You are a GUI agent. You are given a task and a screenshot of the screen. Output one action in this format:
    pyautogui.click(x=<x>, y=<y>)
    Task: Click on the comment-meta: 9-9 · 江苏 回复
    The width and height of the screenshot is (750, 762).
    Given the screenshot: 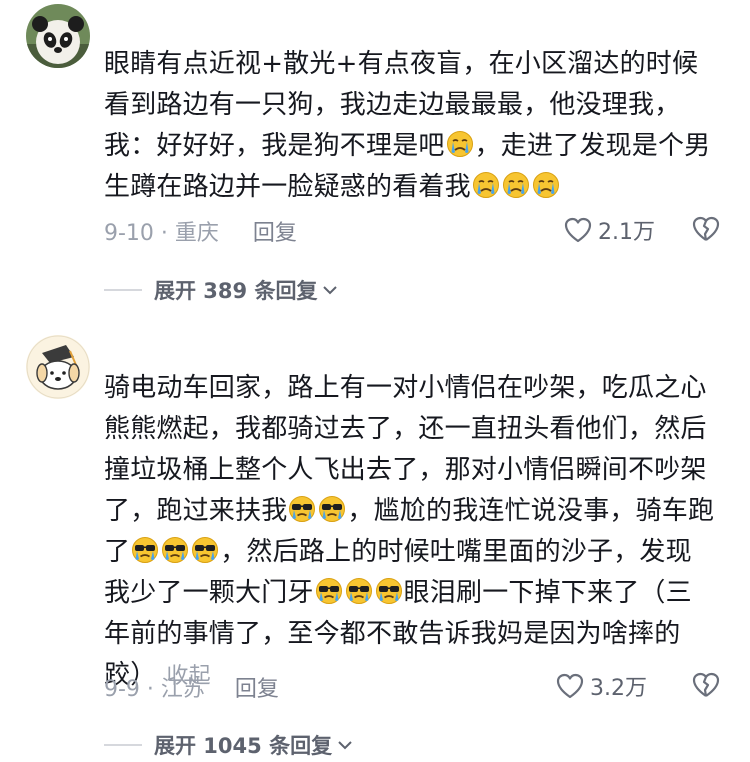 What is the action you would take?
    pyautogui.click(x=191, y=687)
    